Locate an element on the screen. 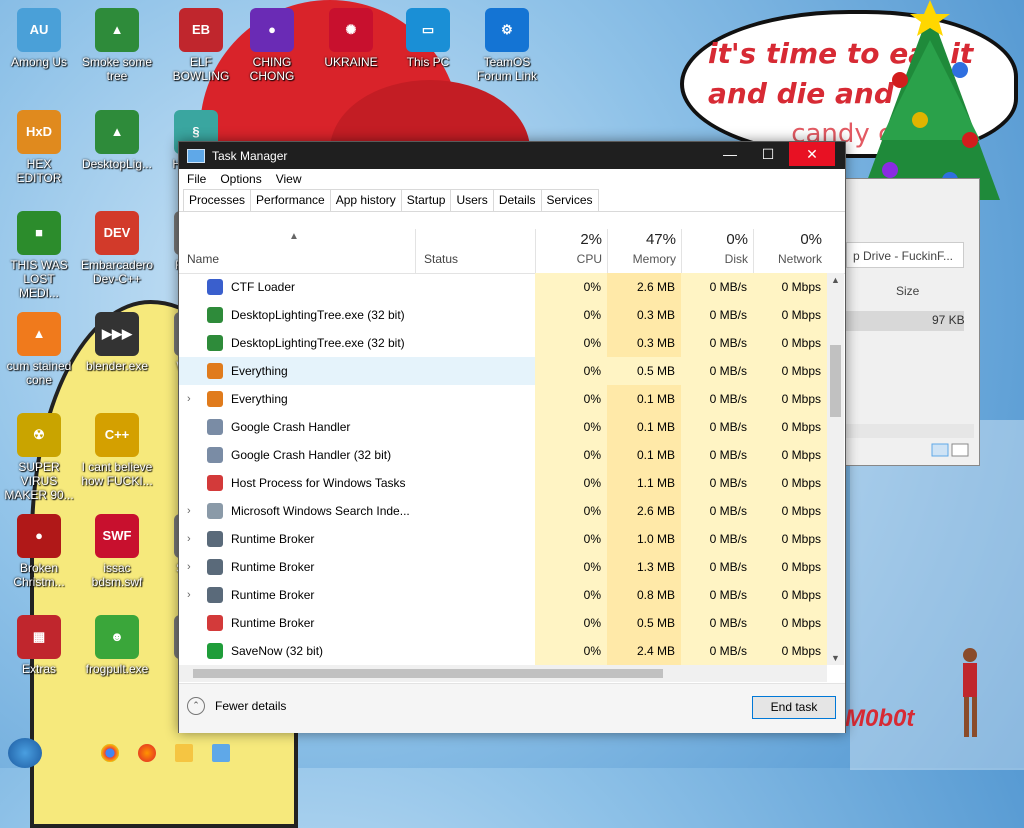 The image size is (1024, 828). table-row: › Everything 0% 0.1 MB 0 MB/s 0 Mbps is located at coordinates (503, 399).